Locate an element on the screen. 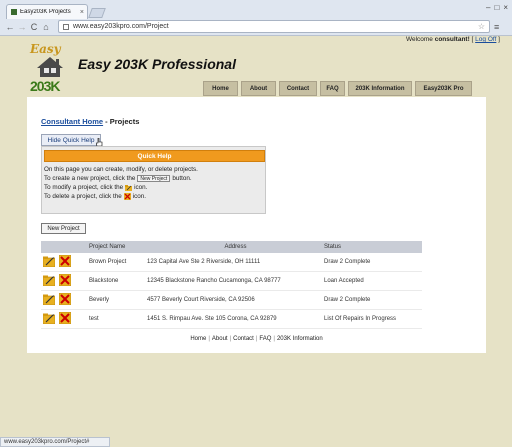 The width and height of the screenshot is (512, 447). welcome-text: Welcome consultant! [ Log Off ] is located at coordinates (452, 39).